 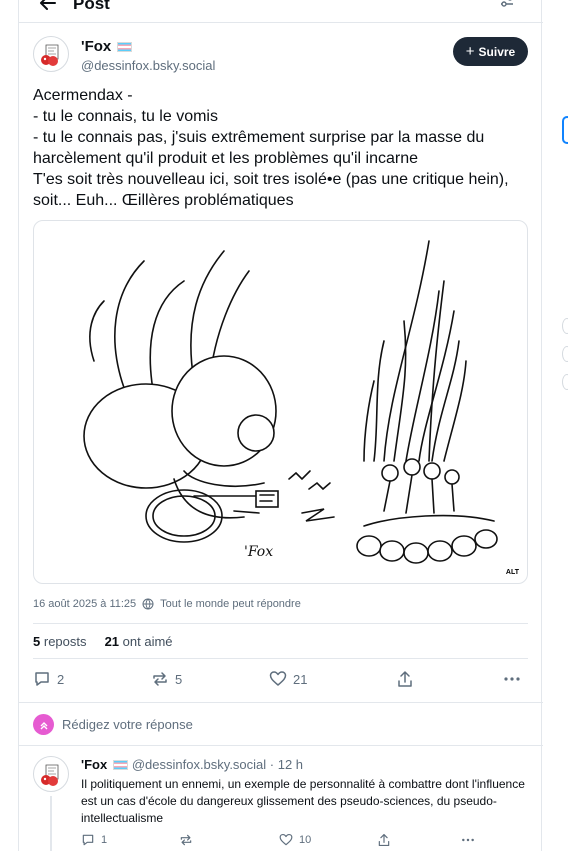 I want to click on my-avatar, so click(x=43, y=724).